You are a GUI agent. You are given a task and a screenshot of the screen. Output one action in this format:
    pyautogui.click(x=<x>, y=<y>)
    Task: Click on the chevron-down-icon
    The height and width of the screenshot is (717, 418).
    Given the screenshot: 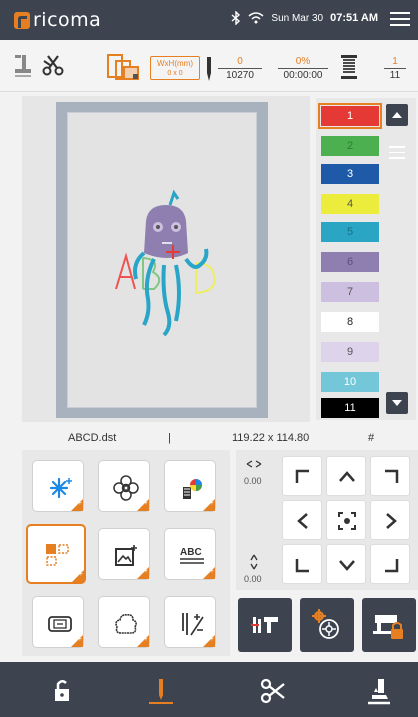 What is the action you would take?
    pyautogui.click(x=347, y=565)
    